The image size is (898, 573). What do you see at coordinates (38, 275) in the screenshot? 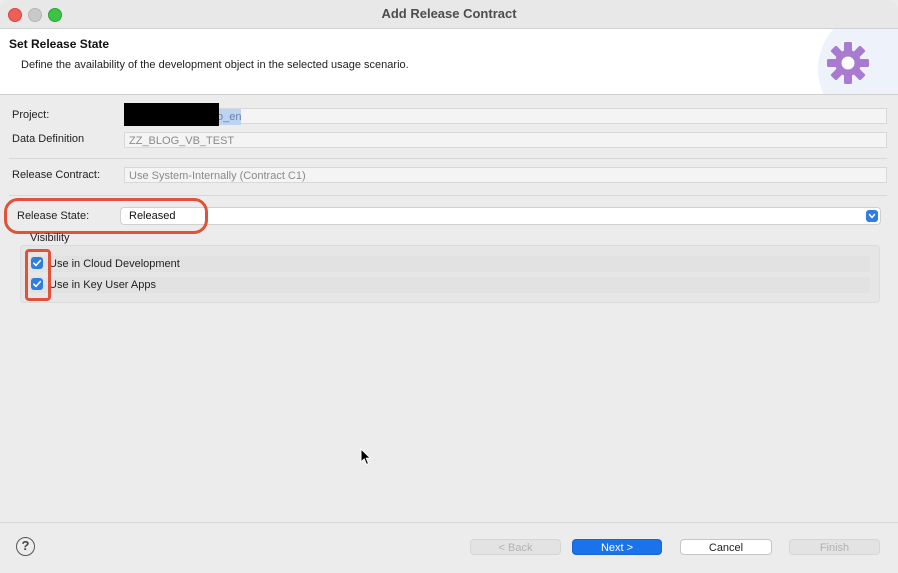
I see `checkbox-highlight-annotation` at bounding box center [38, 275].